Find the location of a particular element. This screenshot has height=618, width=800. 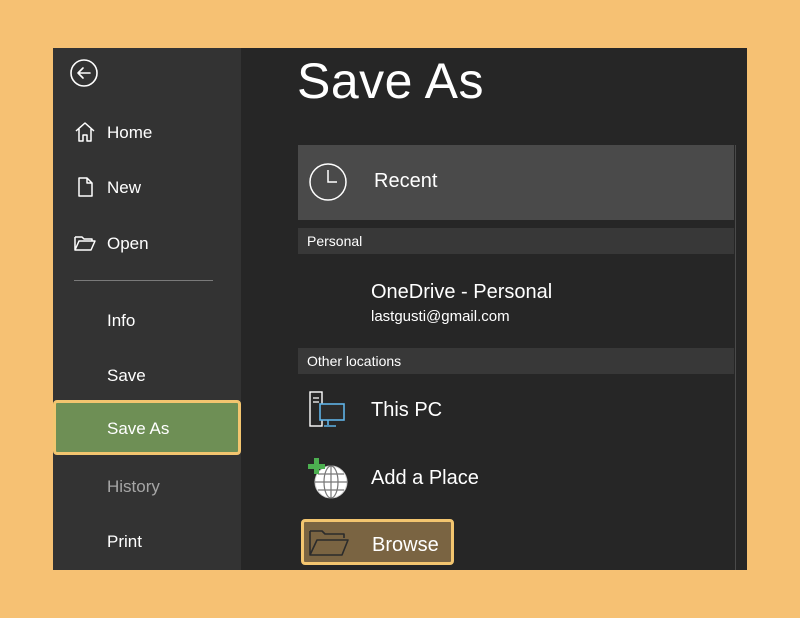

sidebar-item-label: New is located at coordinates (124, 187).